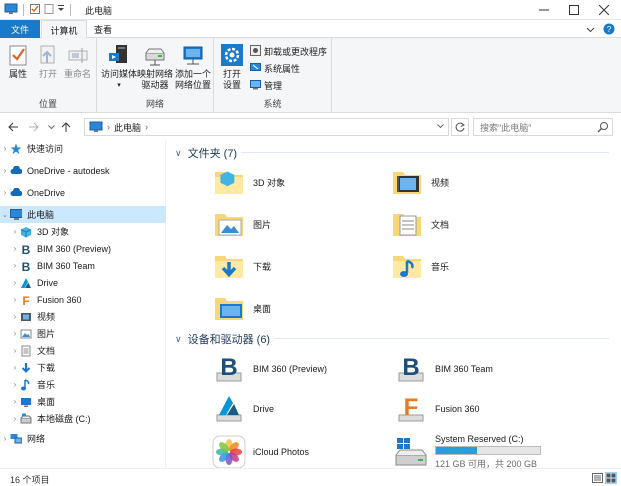  What do you see at coordinates (83, 384) in the screenshot?
I see `nav-item-music: › 音乐` at bounding box center [83, 384].